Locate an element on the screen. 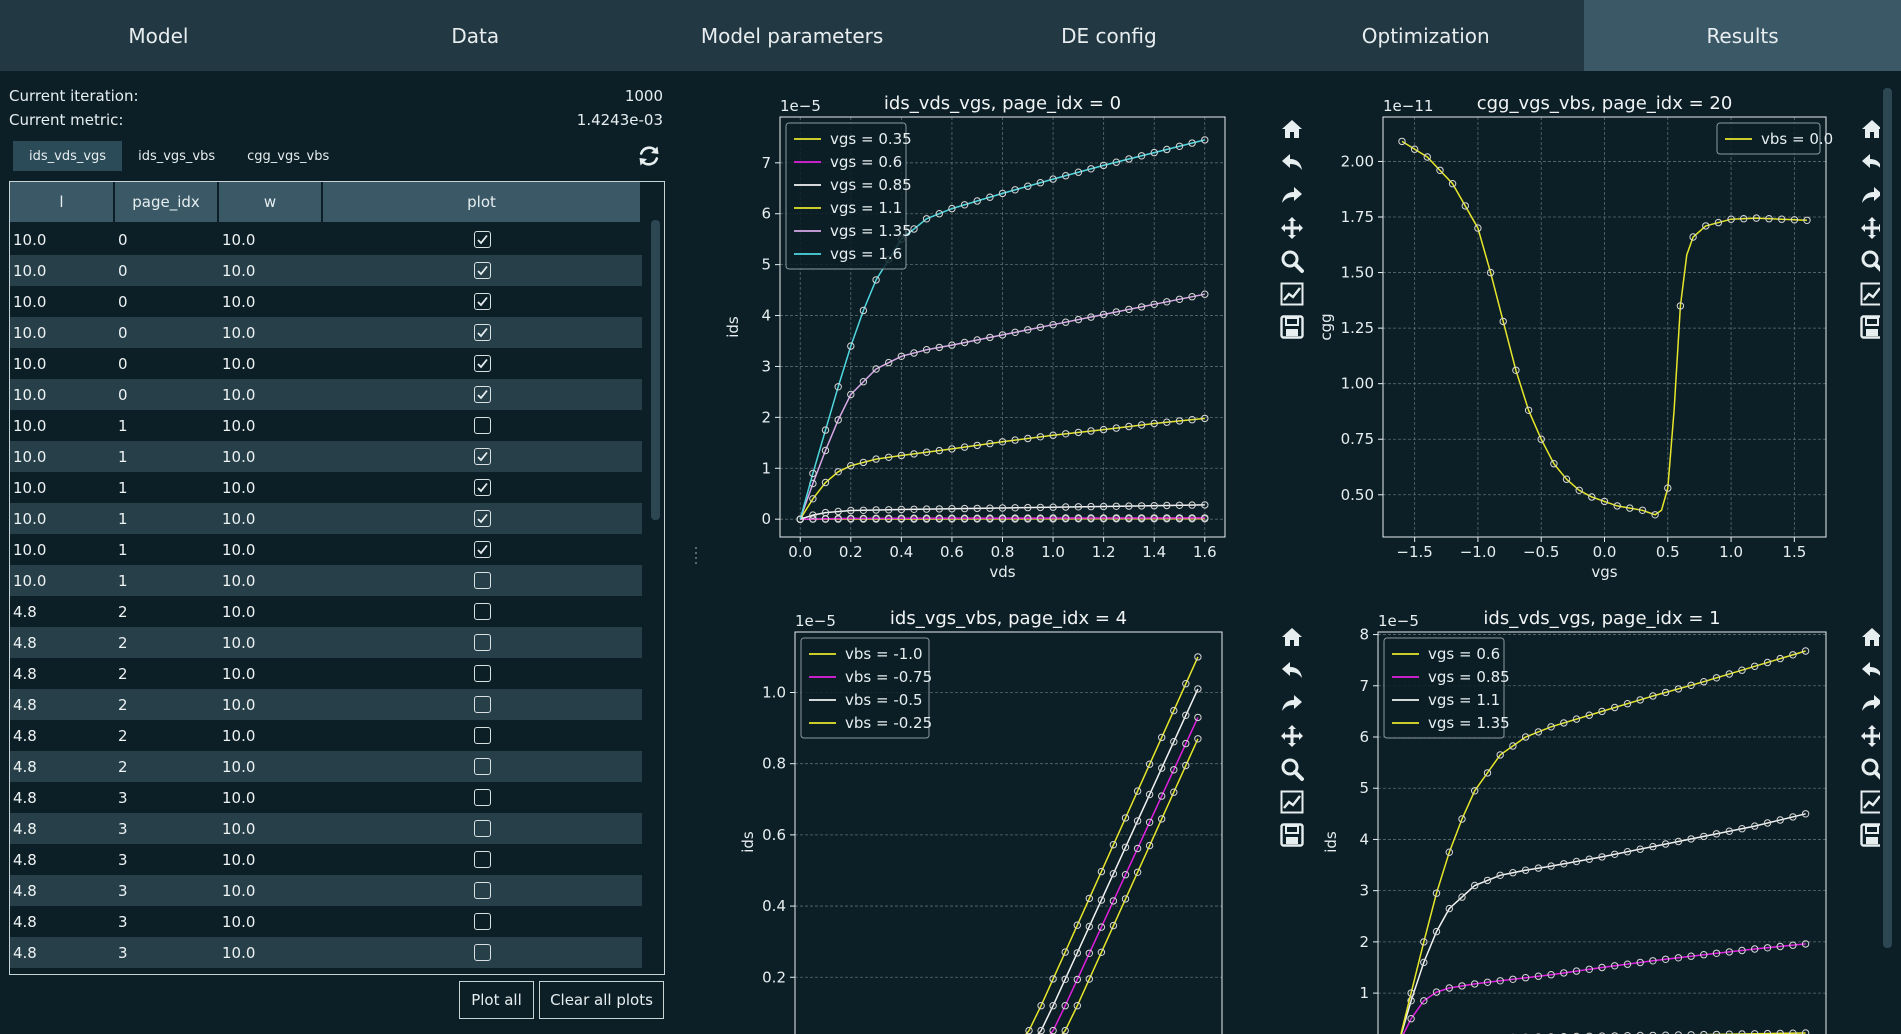 Image resolution: width=1901 pixels, height=1034 pixels. plots-scrollbar is located at coordinates (1887, 518).